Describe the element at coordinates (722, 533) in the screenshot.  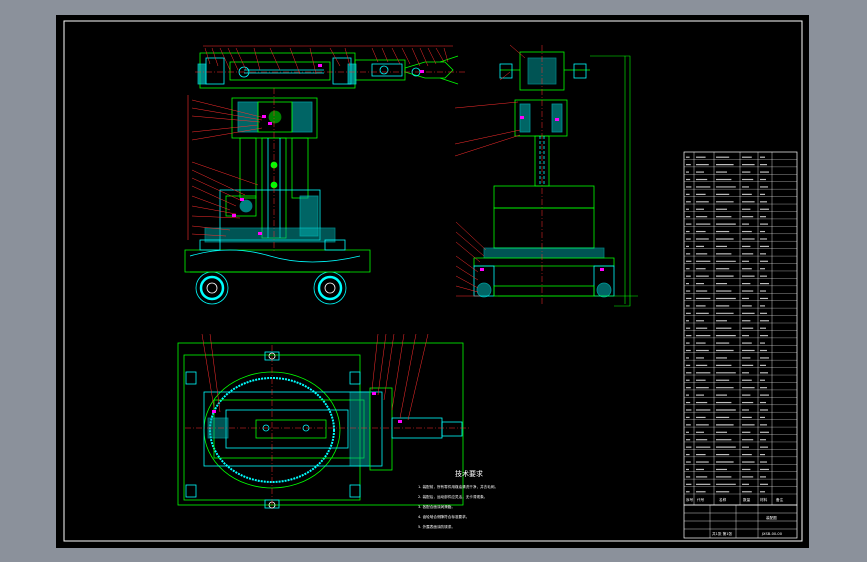
I see `sheet-count: 共1张 第1张` at that location.